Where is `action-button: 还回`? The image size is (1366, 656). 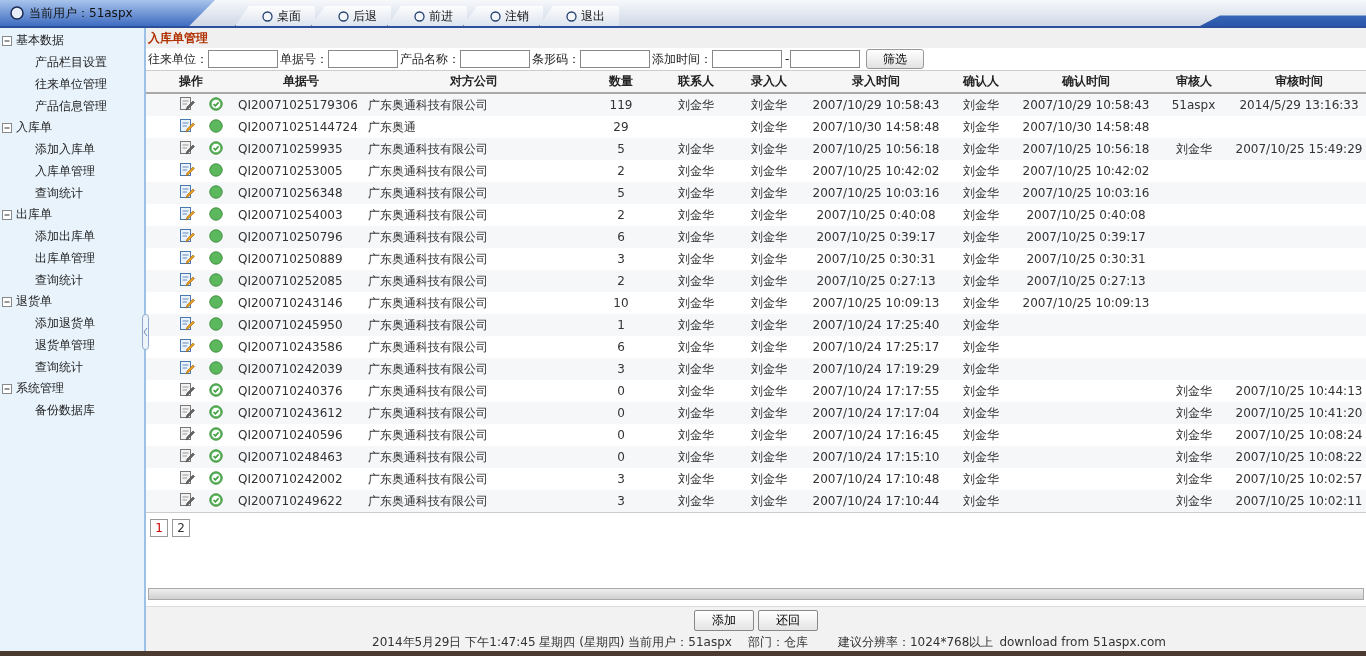
action-button: 还回 is located at coordinates (788, 620).